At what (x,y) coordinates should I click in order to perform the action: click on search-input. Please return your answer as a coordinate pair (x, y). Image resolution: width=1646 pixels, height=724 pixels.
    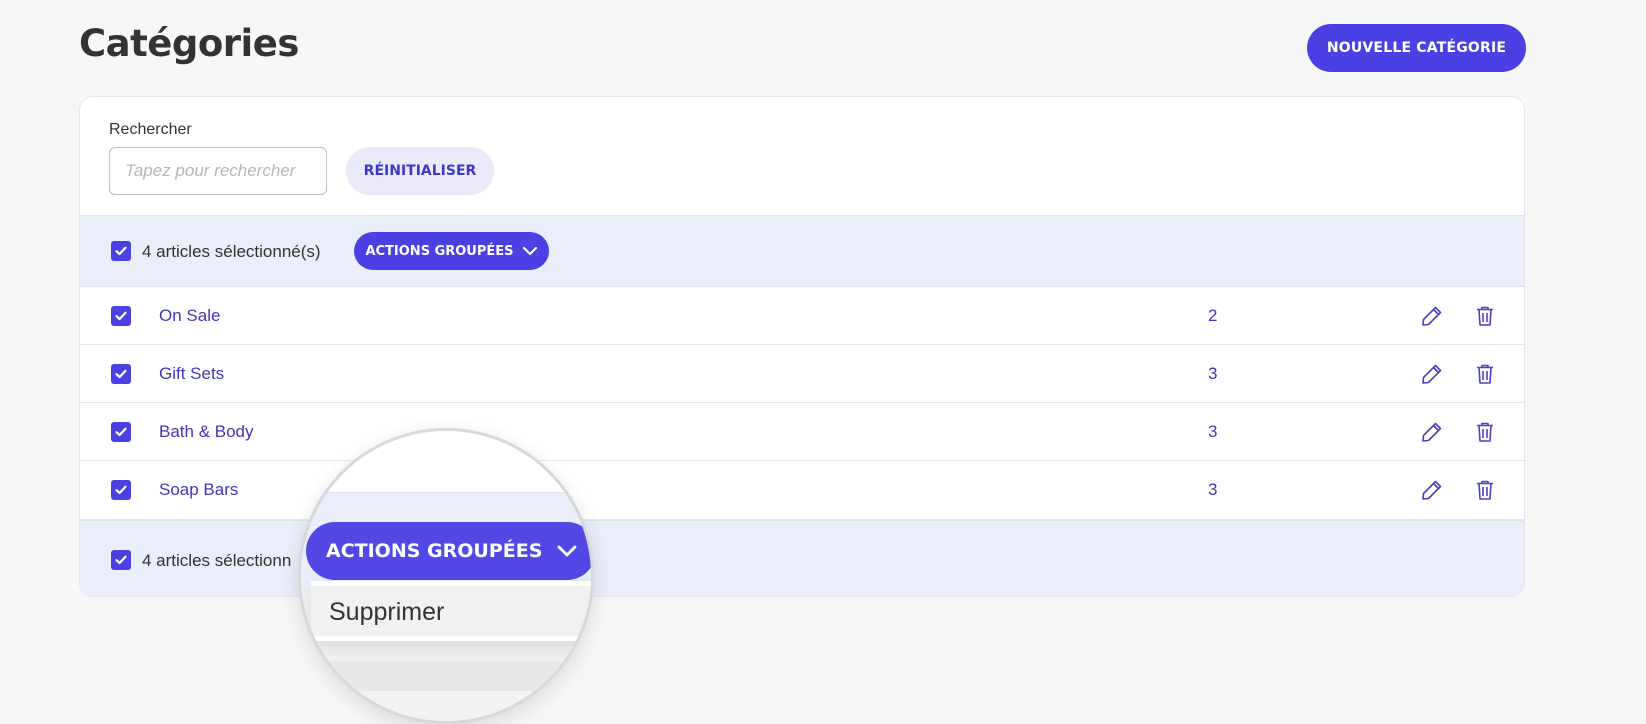
    Looking at the image, I should click on (218, 171).